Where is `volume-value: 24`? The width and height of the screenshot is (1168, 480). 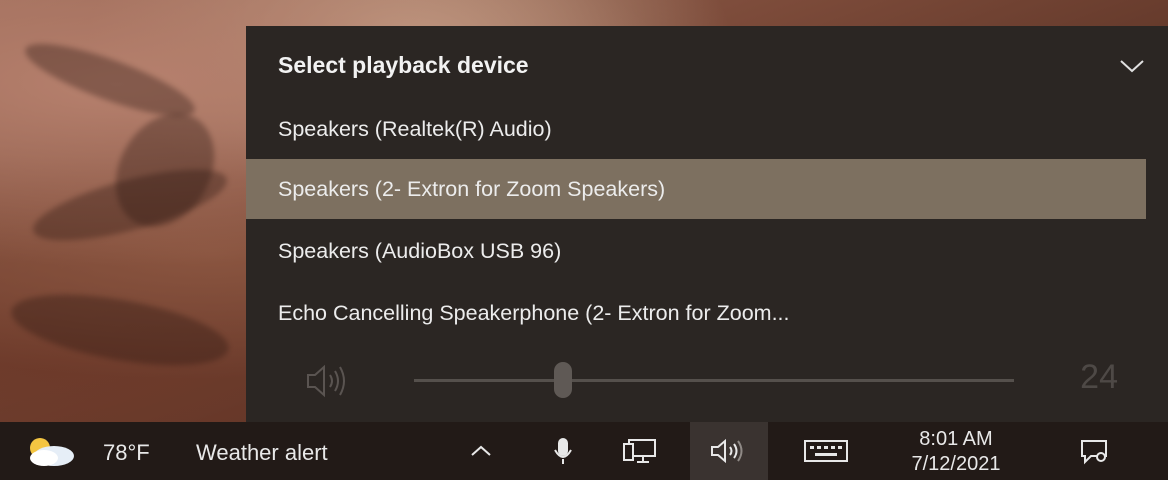 volume-value: 24 is located at coordinates (1099, 377).